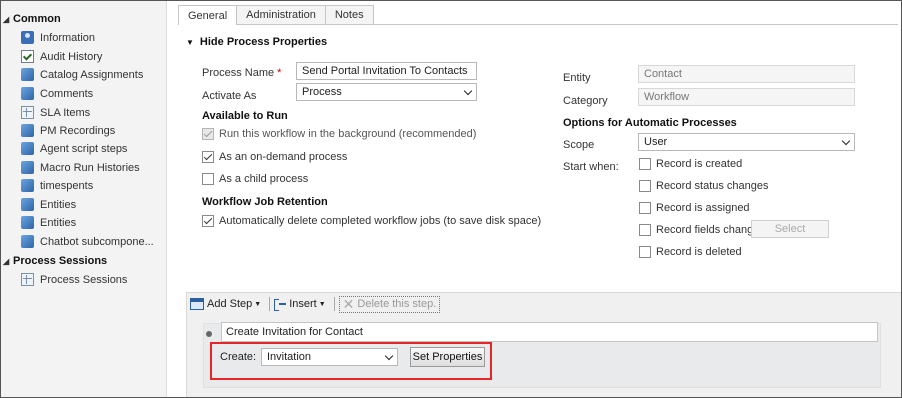 The image size is (902, 398). Describe the element at coordinates (245, 116) in the screenshot. I see `available-to-run-header: Available to Run` at that location.